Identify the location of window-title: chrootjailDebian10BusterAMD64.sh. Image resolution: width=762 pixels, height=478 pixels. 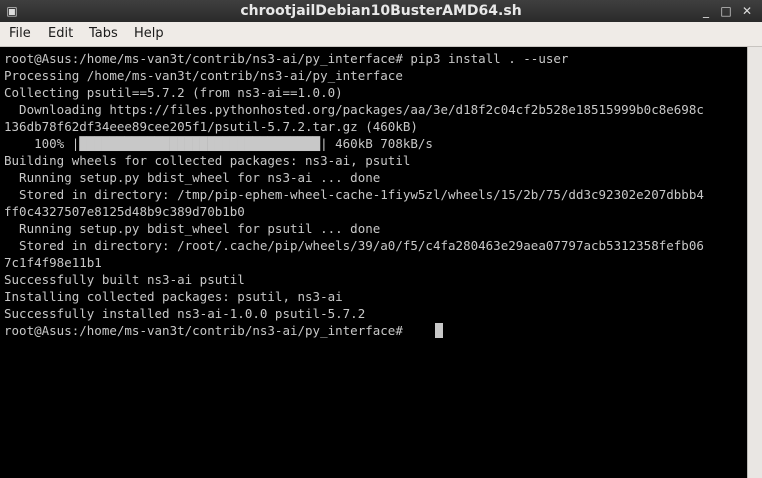
(381, 11).